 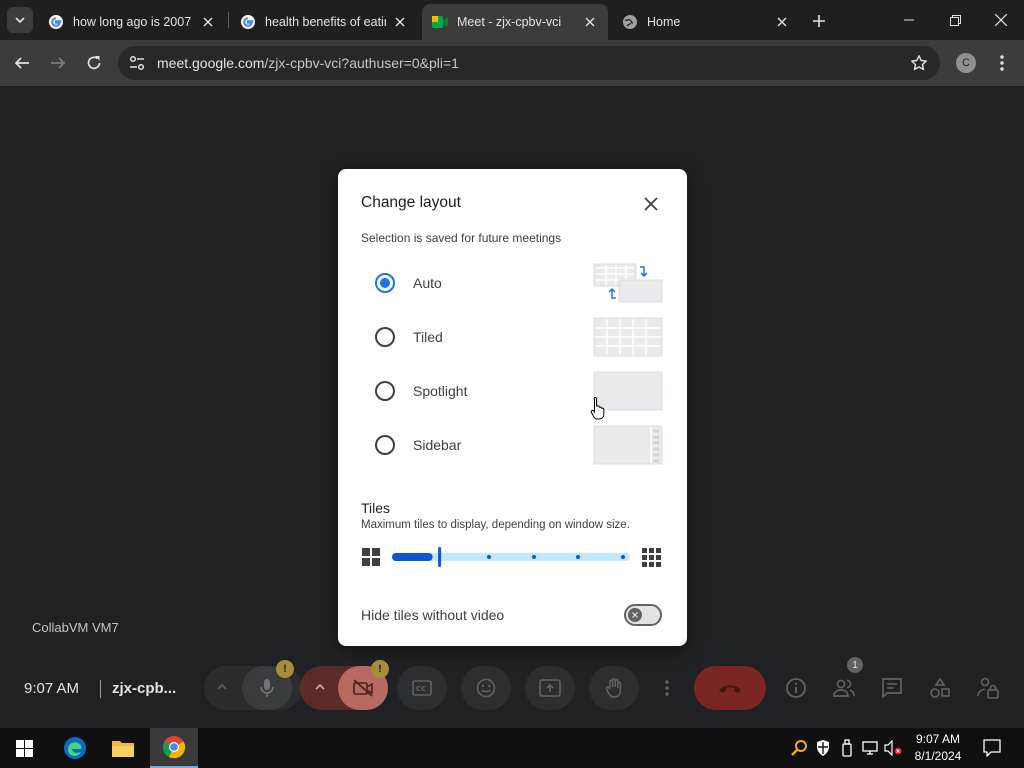 What do you see at coordinates (847, 748) in the screenshot?
I see `usb-device-icon` at bounding box center [847, 748].